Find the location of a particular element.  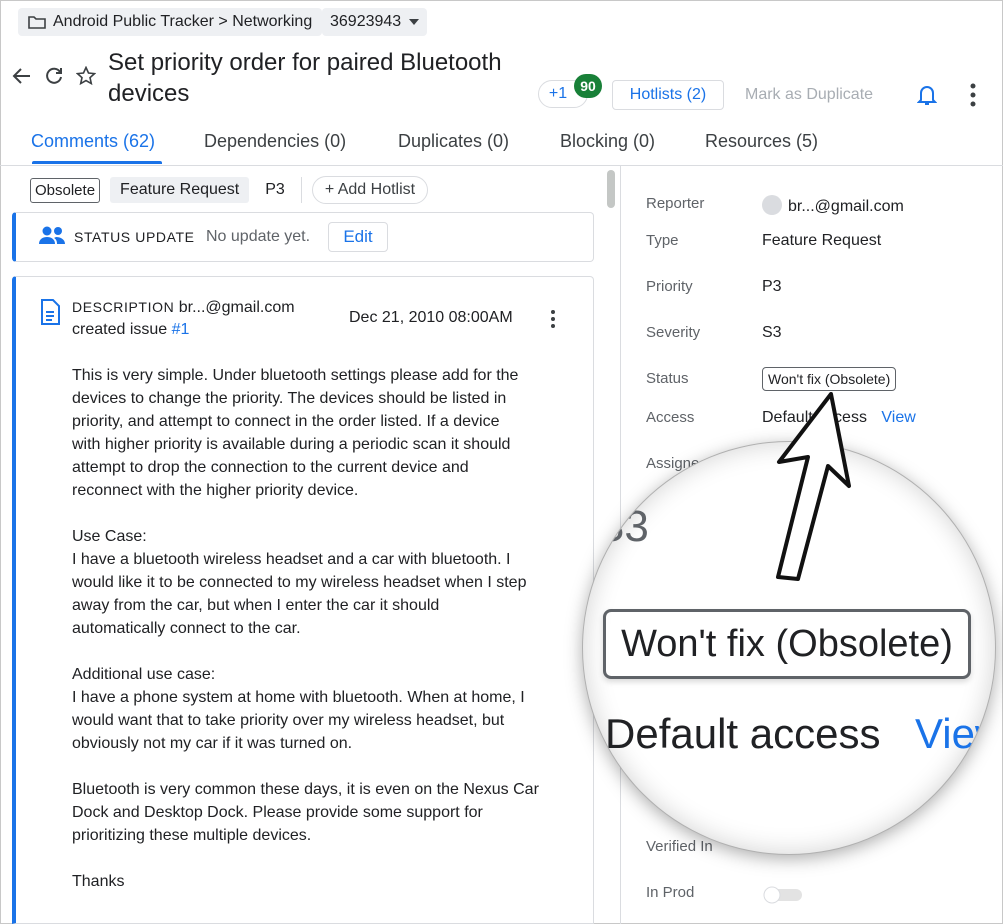

tab-blocking: Blocking (0) is located at coordinates (607, 141).